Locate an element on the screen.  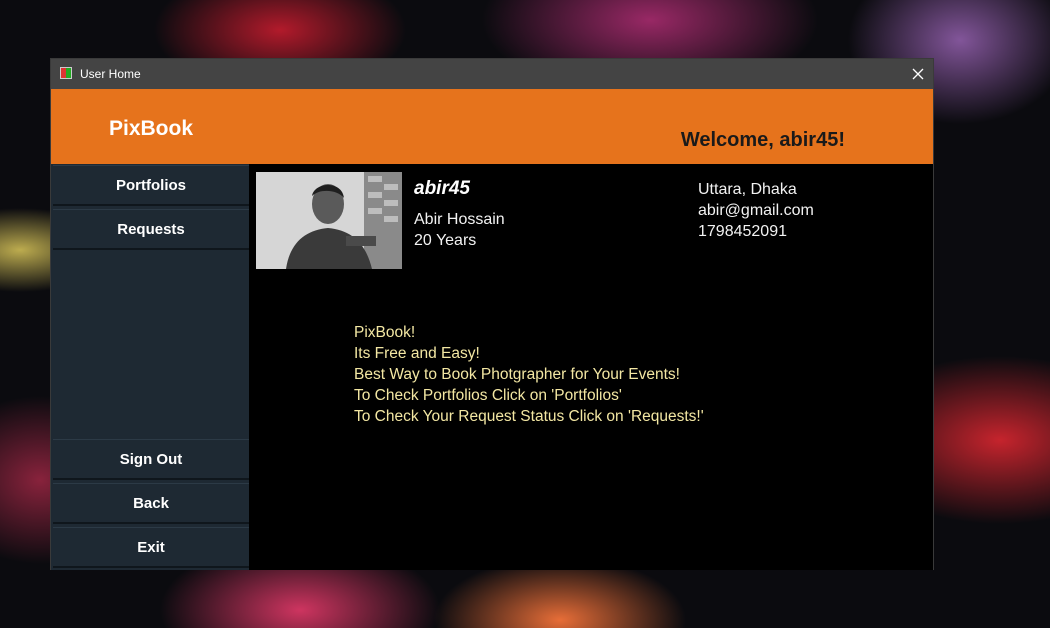
profile-photo-image is located at coordinates (329, 220).